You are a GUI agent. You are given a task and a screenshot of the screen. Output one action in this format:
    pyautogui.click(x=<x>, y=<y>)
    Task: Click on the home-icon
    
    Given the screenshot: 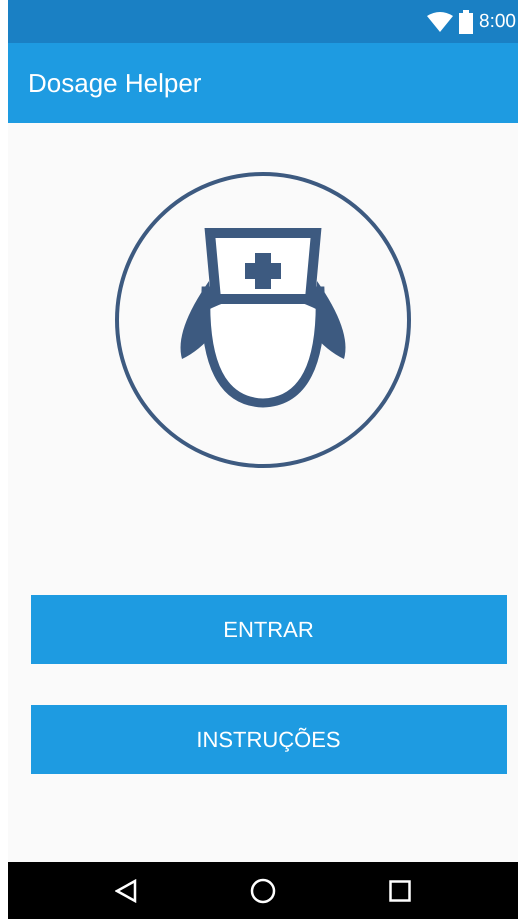 What is the action you would take?
    pyautogui.click(x=263, y=891)
    